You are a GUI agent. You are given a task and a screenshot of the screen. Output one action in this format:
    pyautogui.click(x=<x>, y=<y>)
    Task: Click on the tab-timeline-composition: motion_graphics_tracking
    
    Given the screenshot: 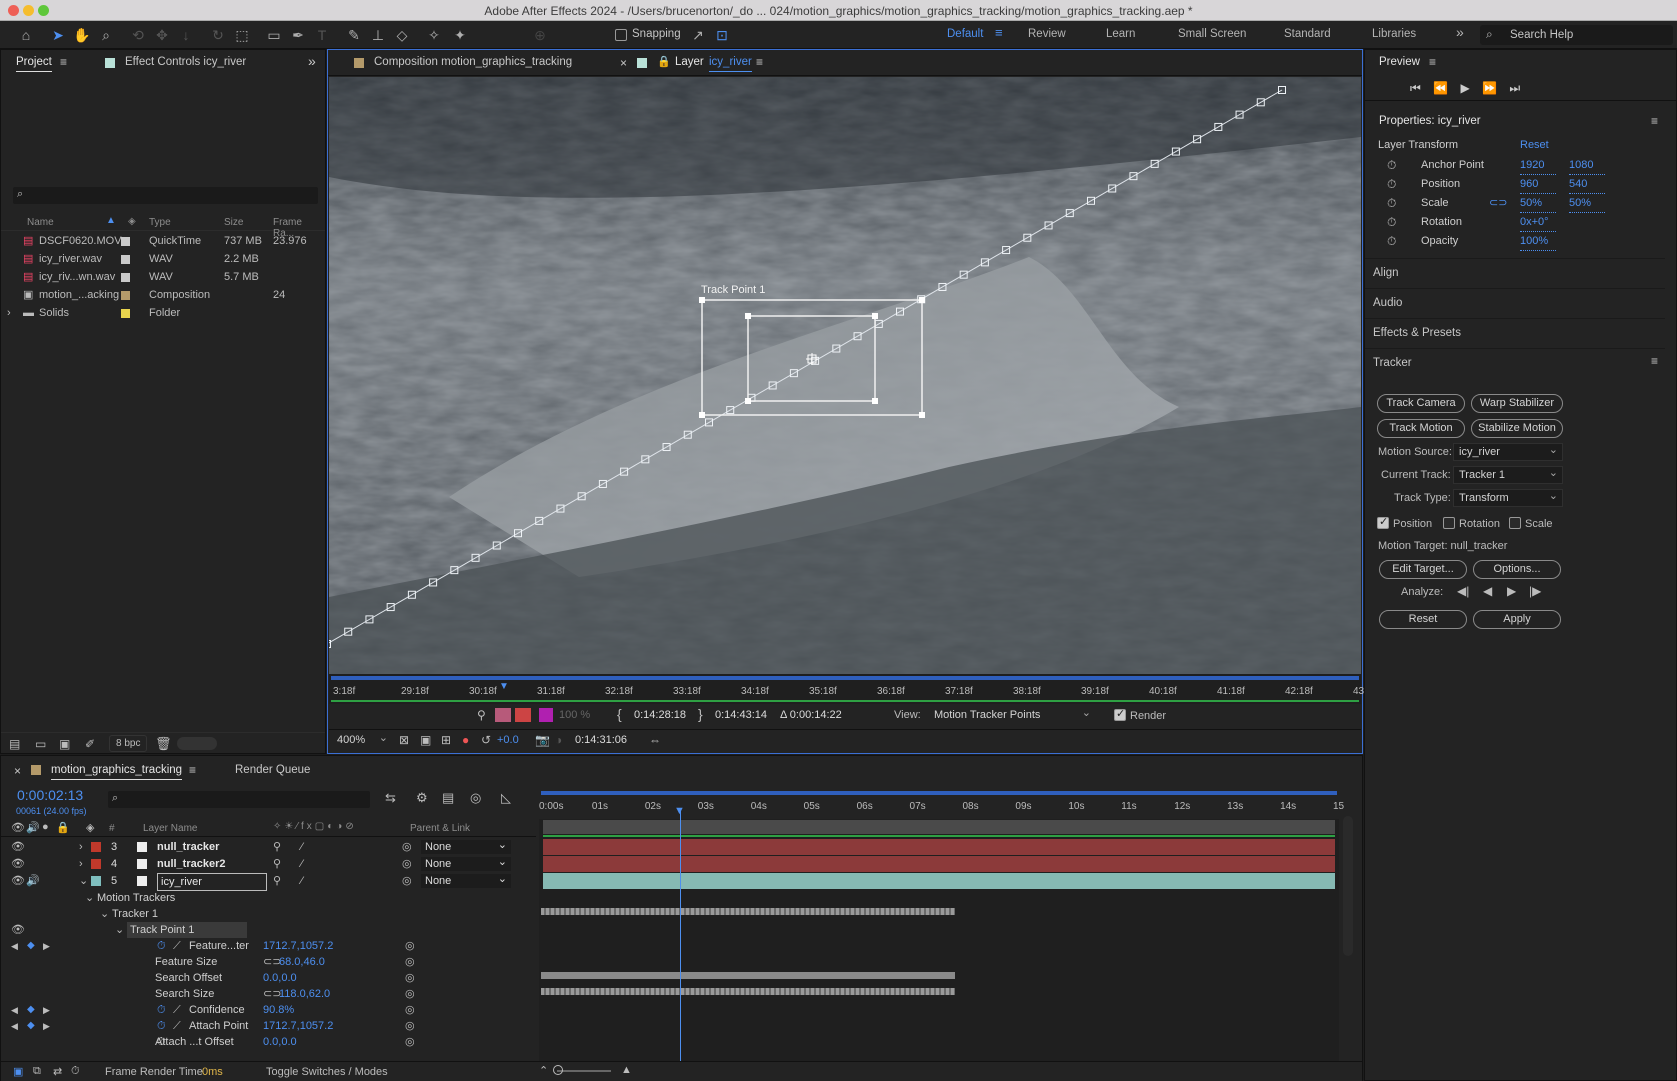 What is the action you would take?
    pyautogui.click(x=117, y=772)
    